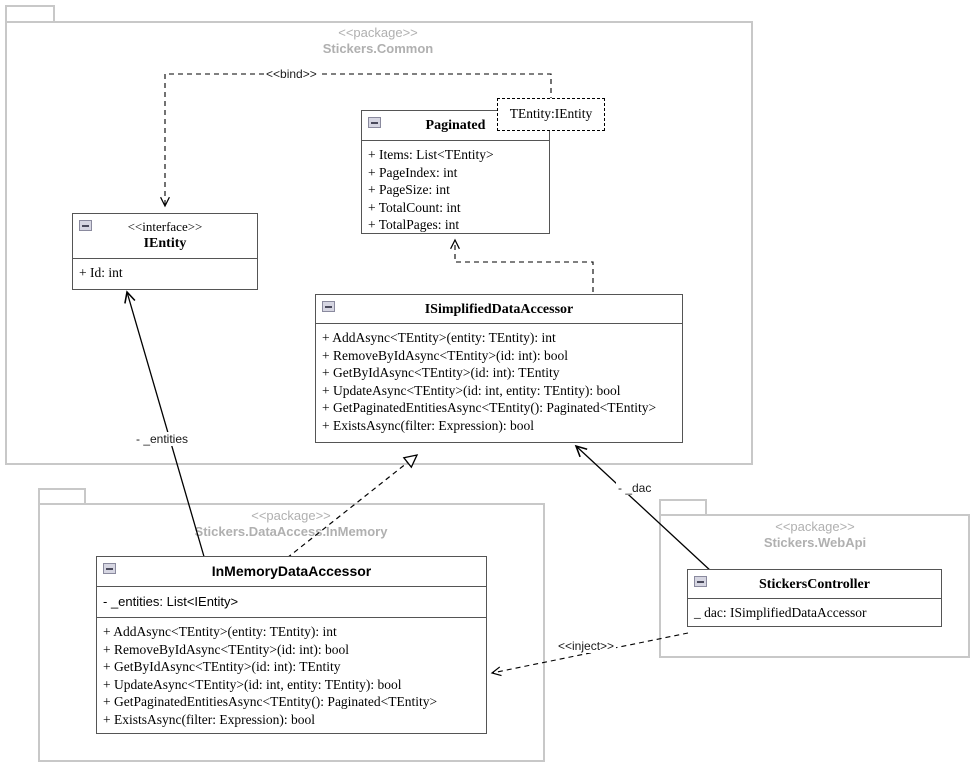 This screenshot has width=977, height=769. I want to click on edge-label-bind: <<bind>>, so click(291, 74).